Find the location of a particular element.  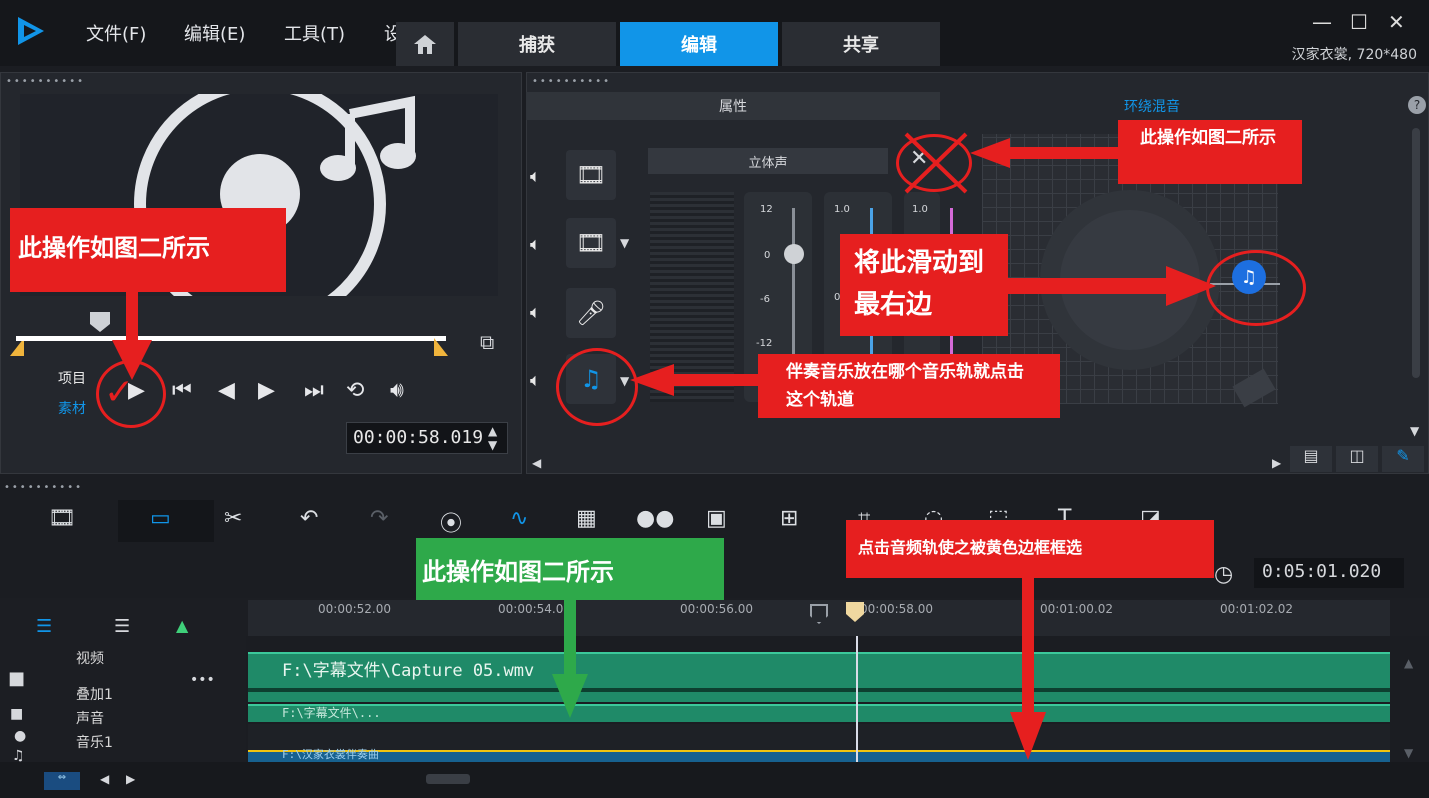

overlay-clip is located at coordinates (819, 713).